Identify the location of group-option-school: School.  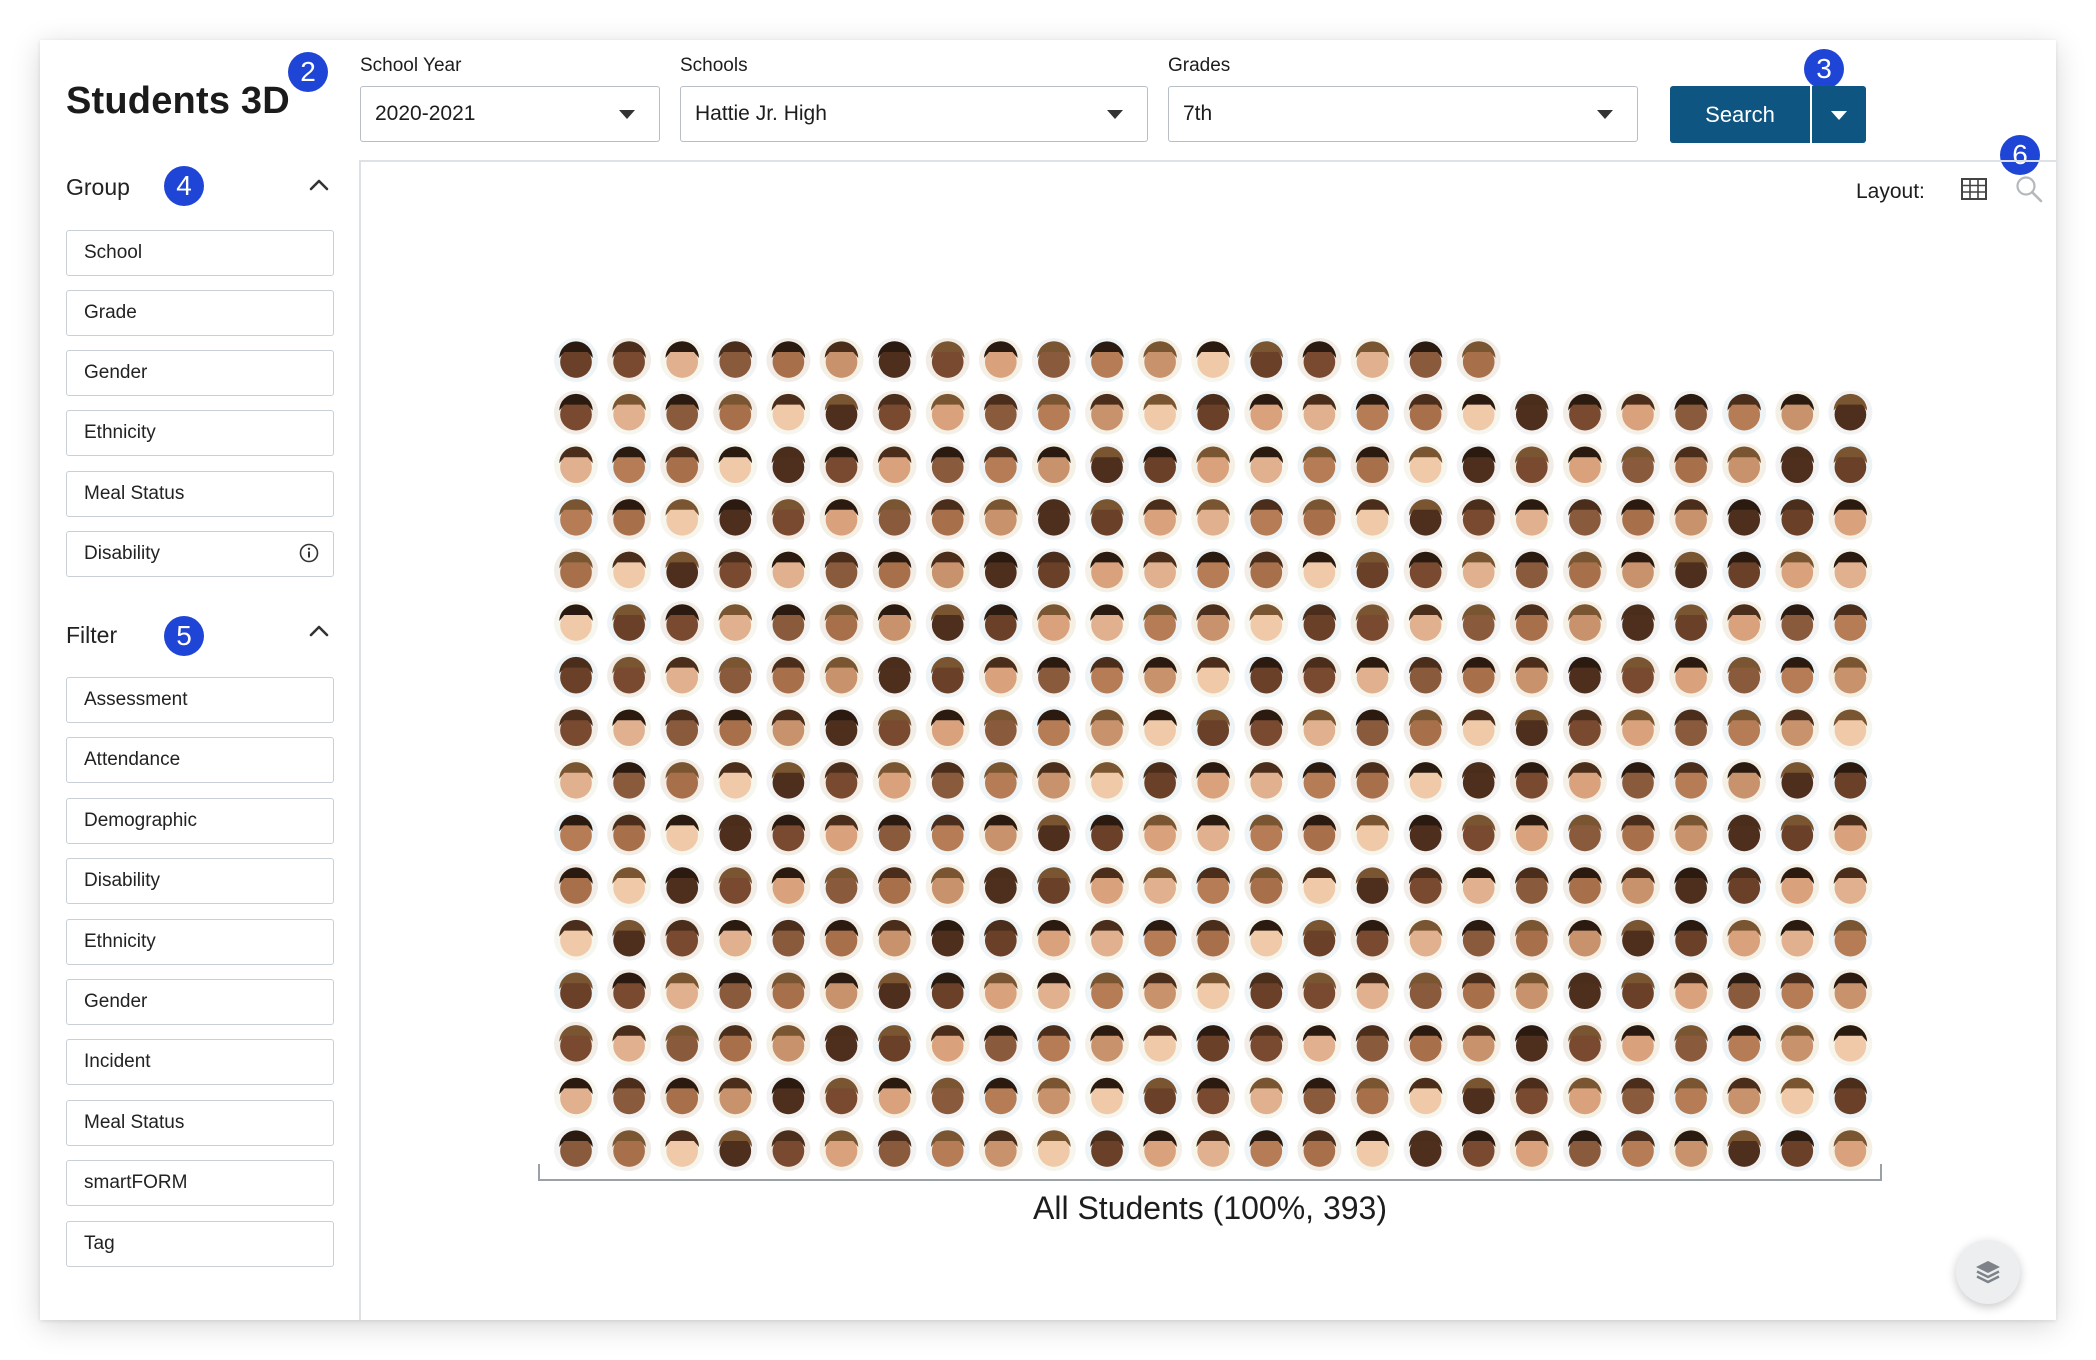
(200, 253).